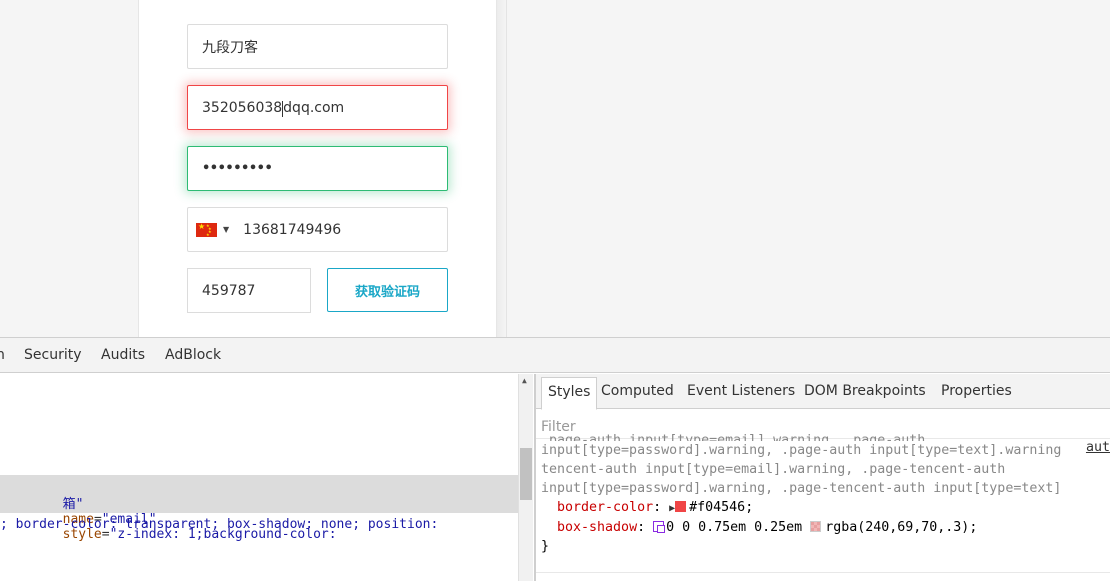 This screenshot has height=581, width=1110. Describe the element at coordinates (506, 168) in the screenshot. I see `page-divider` at that location.